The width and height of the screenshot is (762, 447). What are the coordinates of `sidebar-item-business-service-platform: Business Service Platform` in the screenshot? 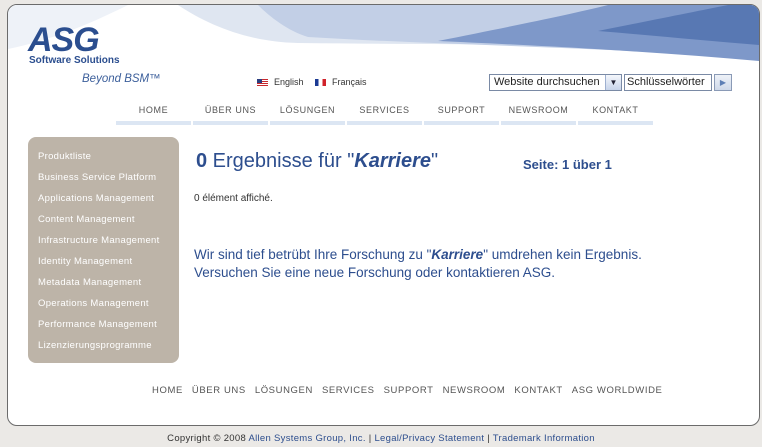 It's located at (97, 177).